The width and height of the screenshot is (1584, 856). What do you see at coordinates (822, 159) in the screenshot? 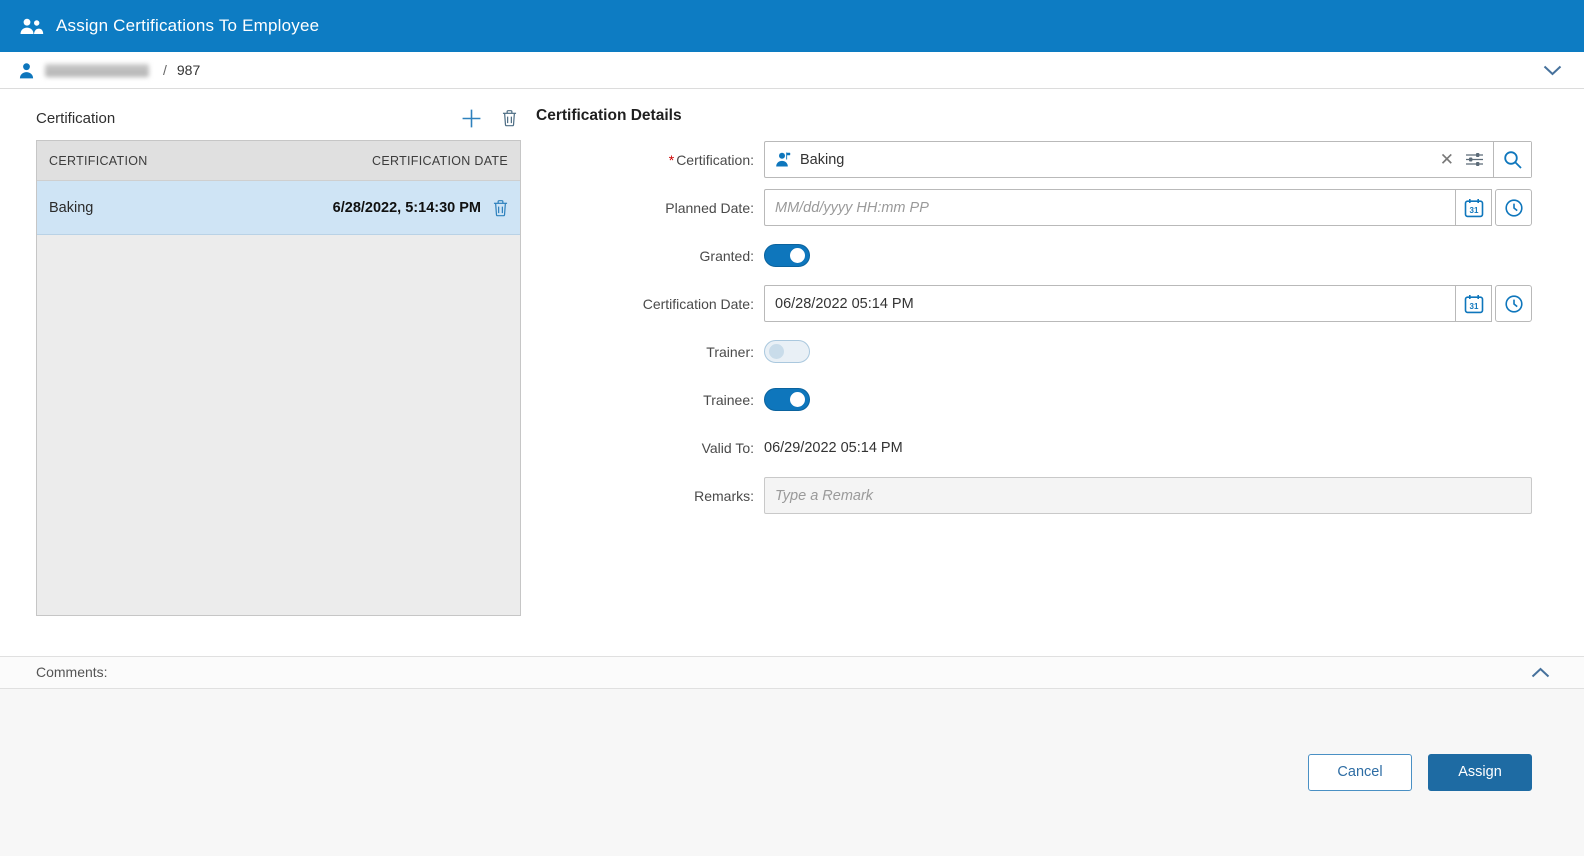
I see `certification-value: Baking` at bounding box center [822, 159].